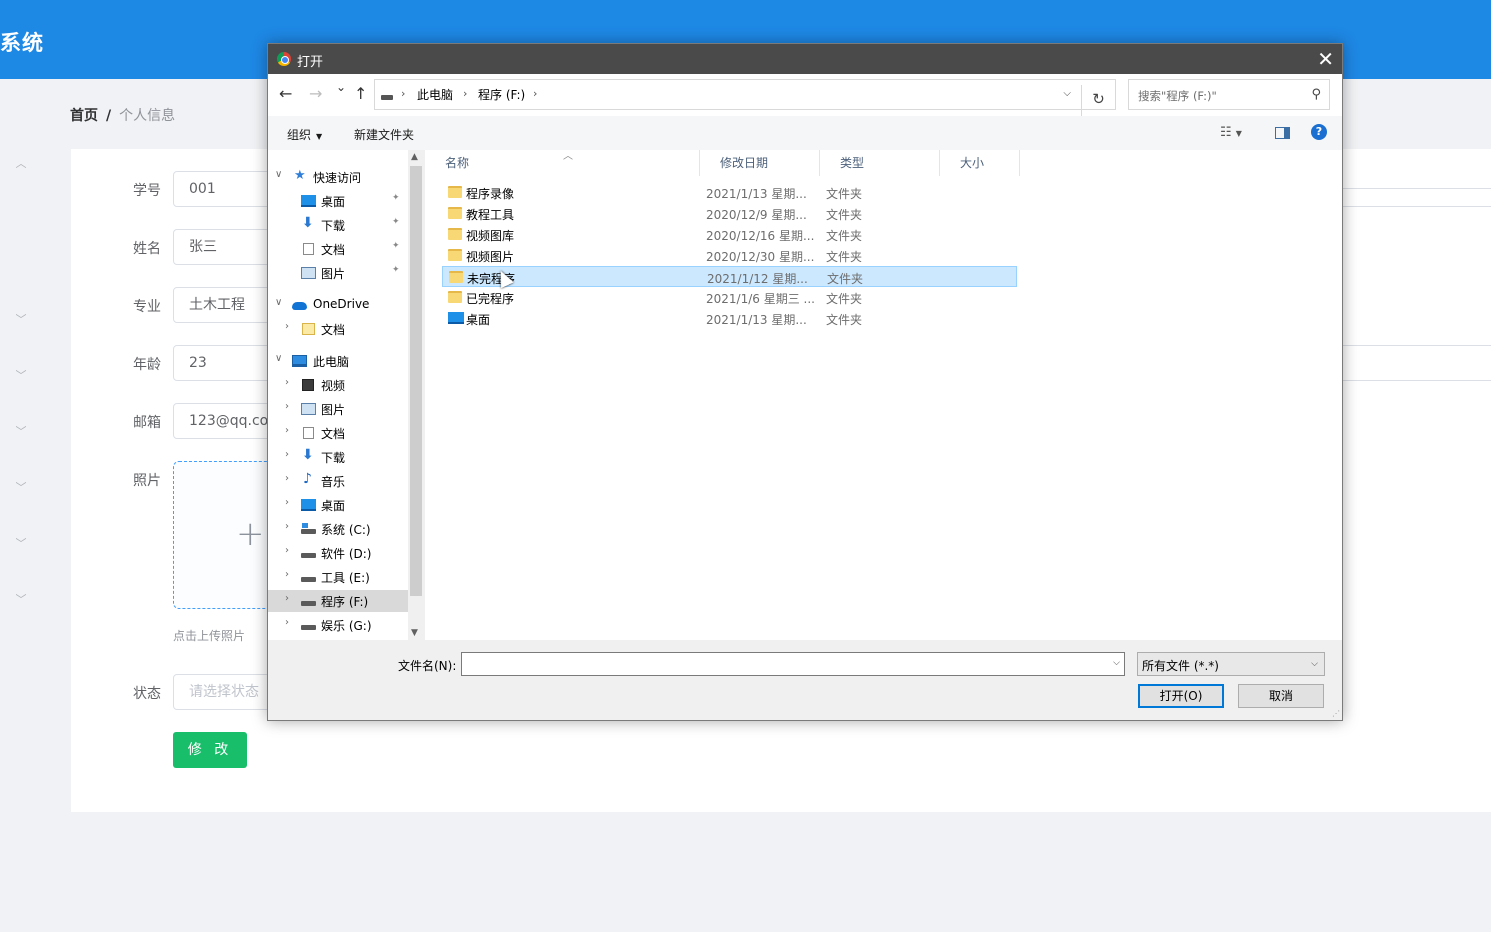 The height and width of the screenshot is (932, 1491). I want to click on recent-locations-chevron-icon: ⌄, so click(341, 87).